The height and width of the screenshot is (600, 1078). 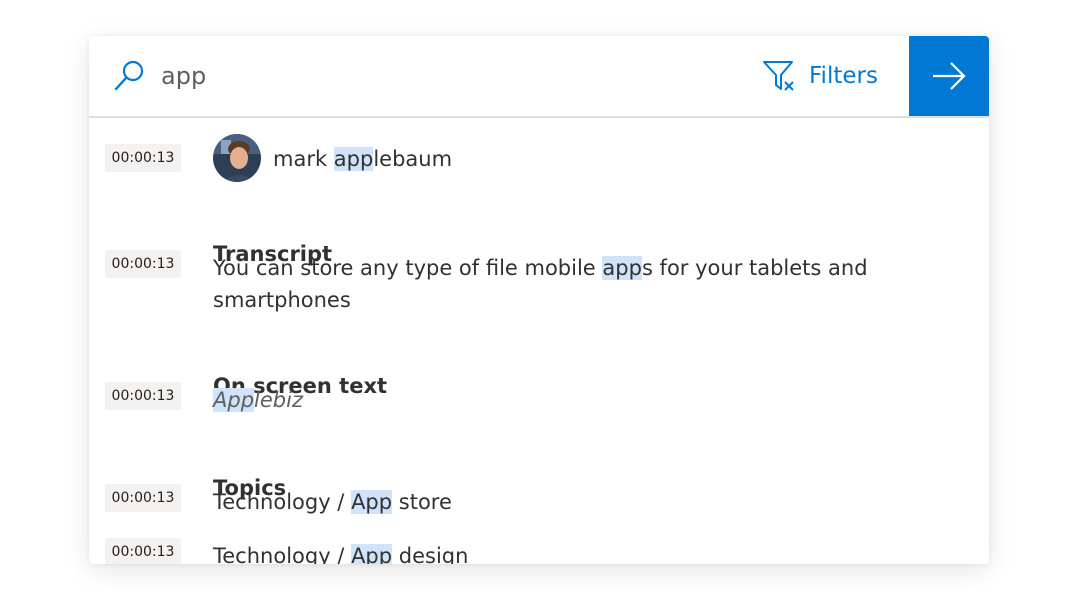 I want to click on filters-label: Filters, so click(x=843, y=76).